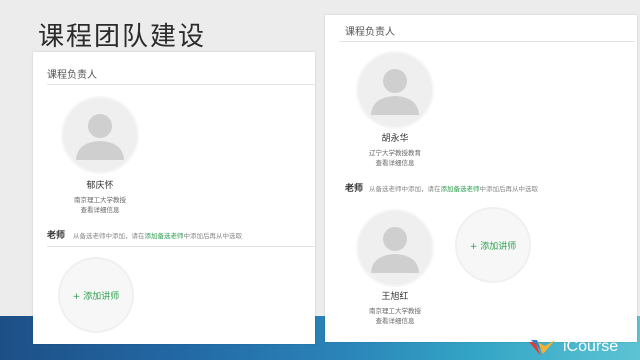 The width and height of the screenshot is (640, 360). Describe the element at coordinates (100, 184) in the screenshot. I see `left-leader-name: 郁庆怀` at that location.